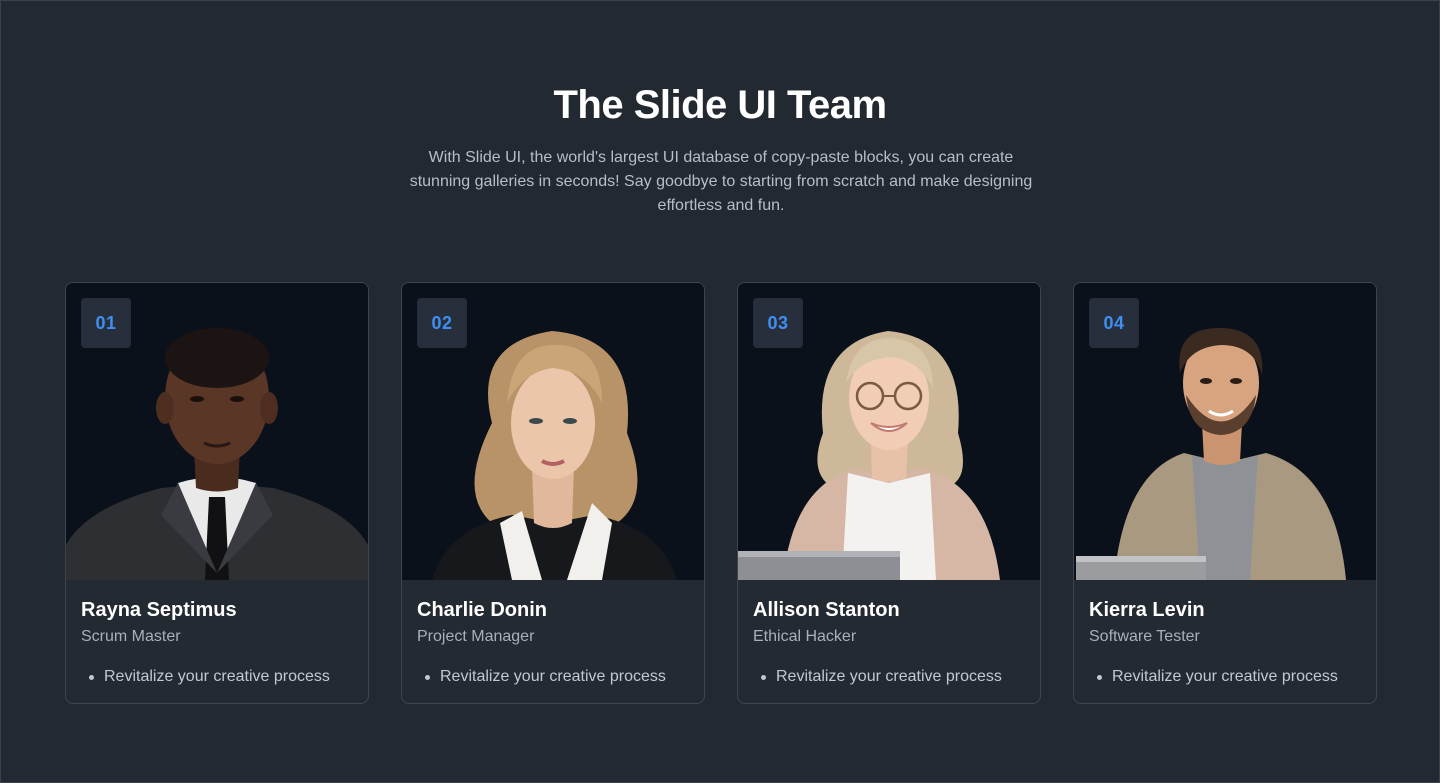 The height and width of the screenshot is (783, 1440). Describe the element at coordinates (131, 636) in the screenshot. I see `member-role: Scrum Master` at that location.